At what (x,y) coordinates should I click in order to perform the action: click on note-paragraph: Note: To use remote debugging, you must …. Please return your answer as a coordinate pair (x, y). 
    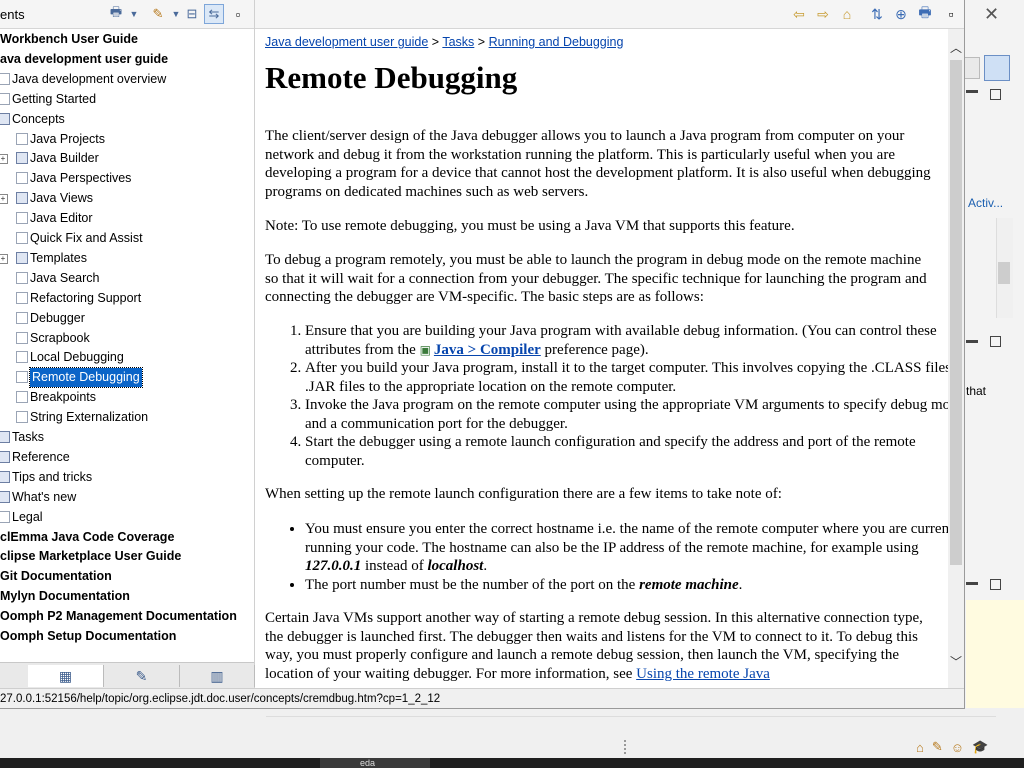
    Looking at the image, I should click on (530, 226).